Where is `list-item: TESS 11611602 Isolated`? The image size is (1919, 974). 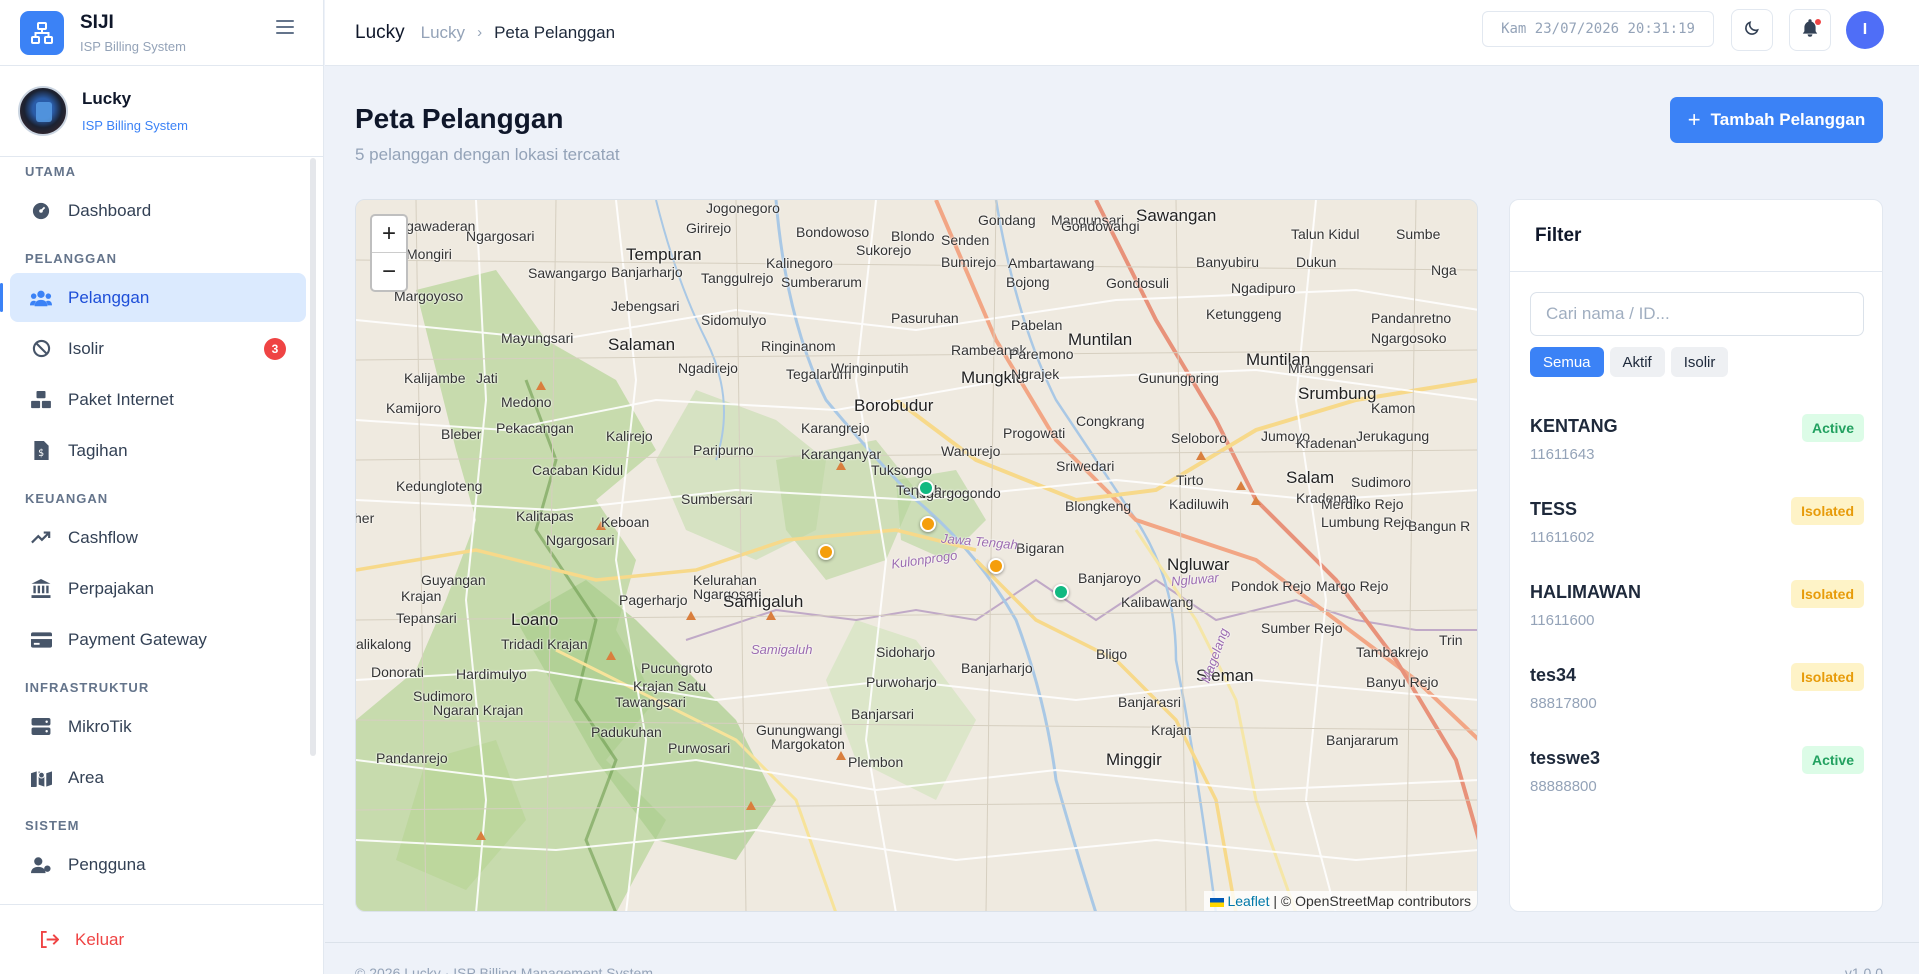
list-item: TESS 11611602 Isolated is located at coordinates (1697, 538).